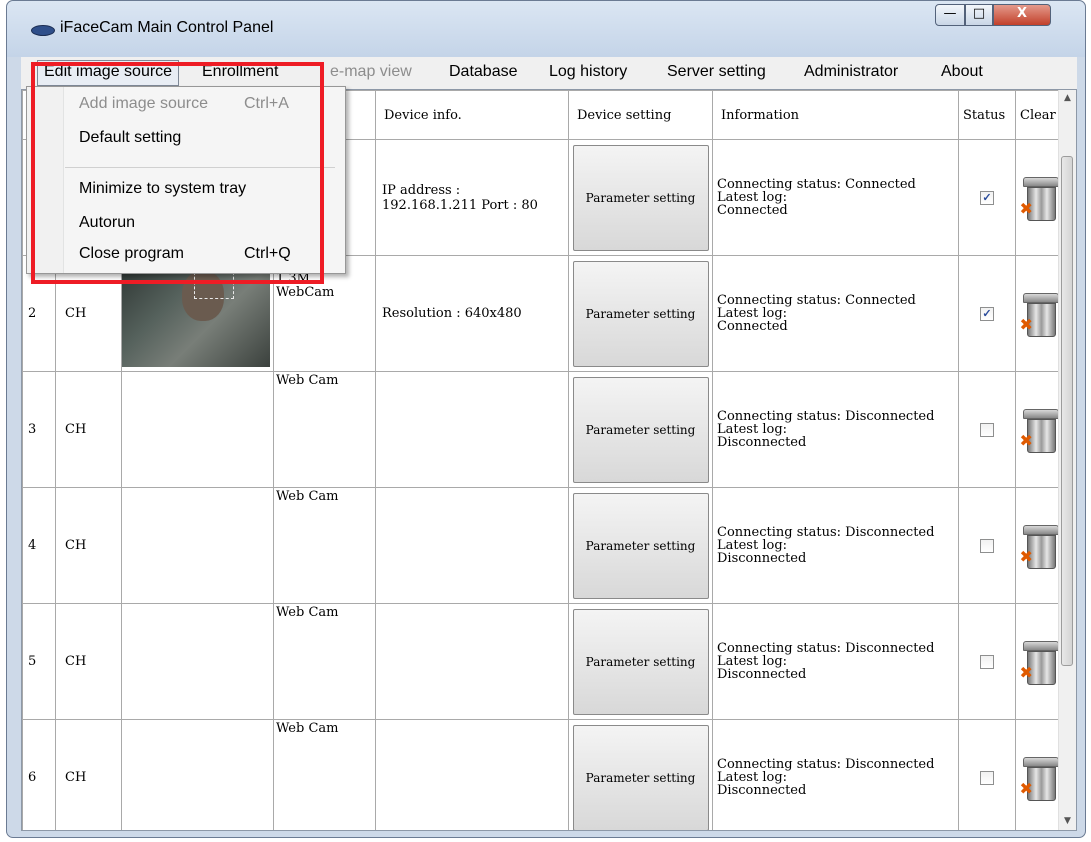 The image size is (1091, 842). I want to click on row-device-info: Resolution : 640x480, so click(472, 313).